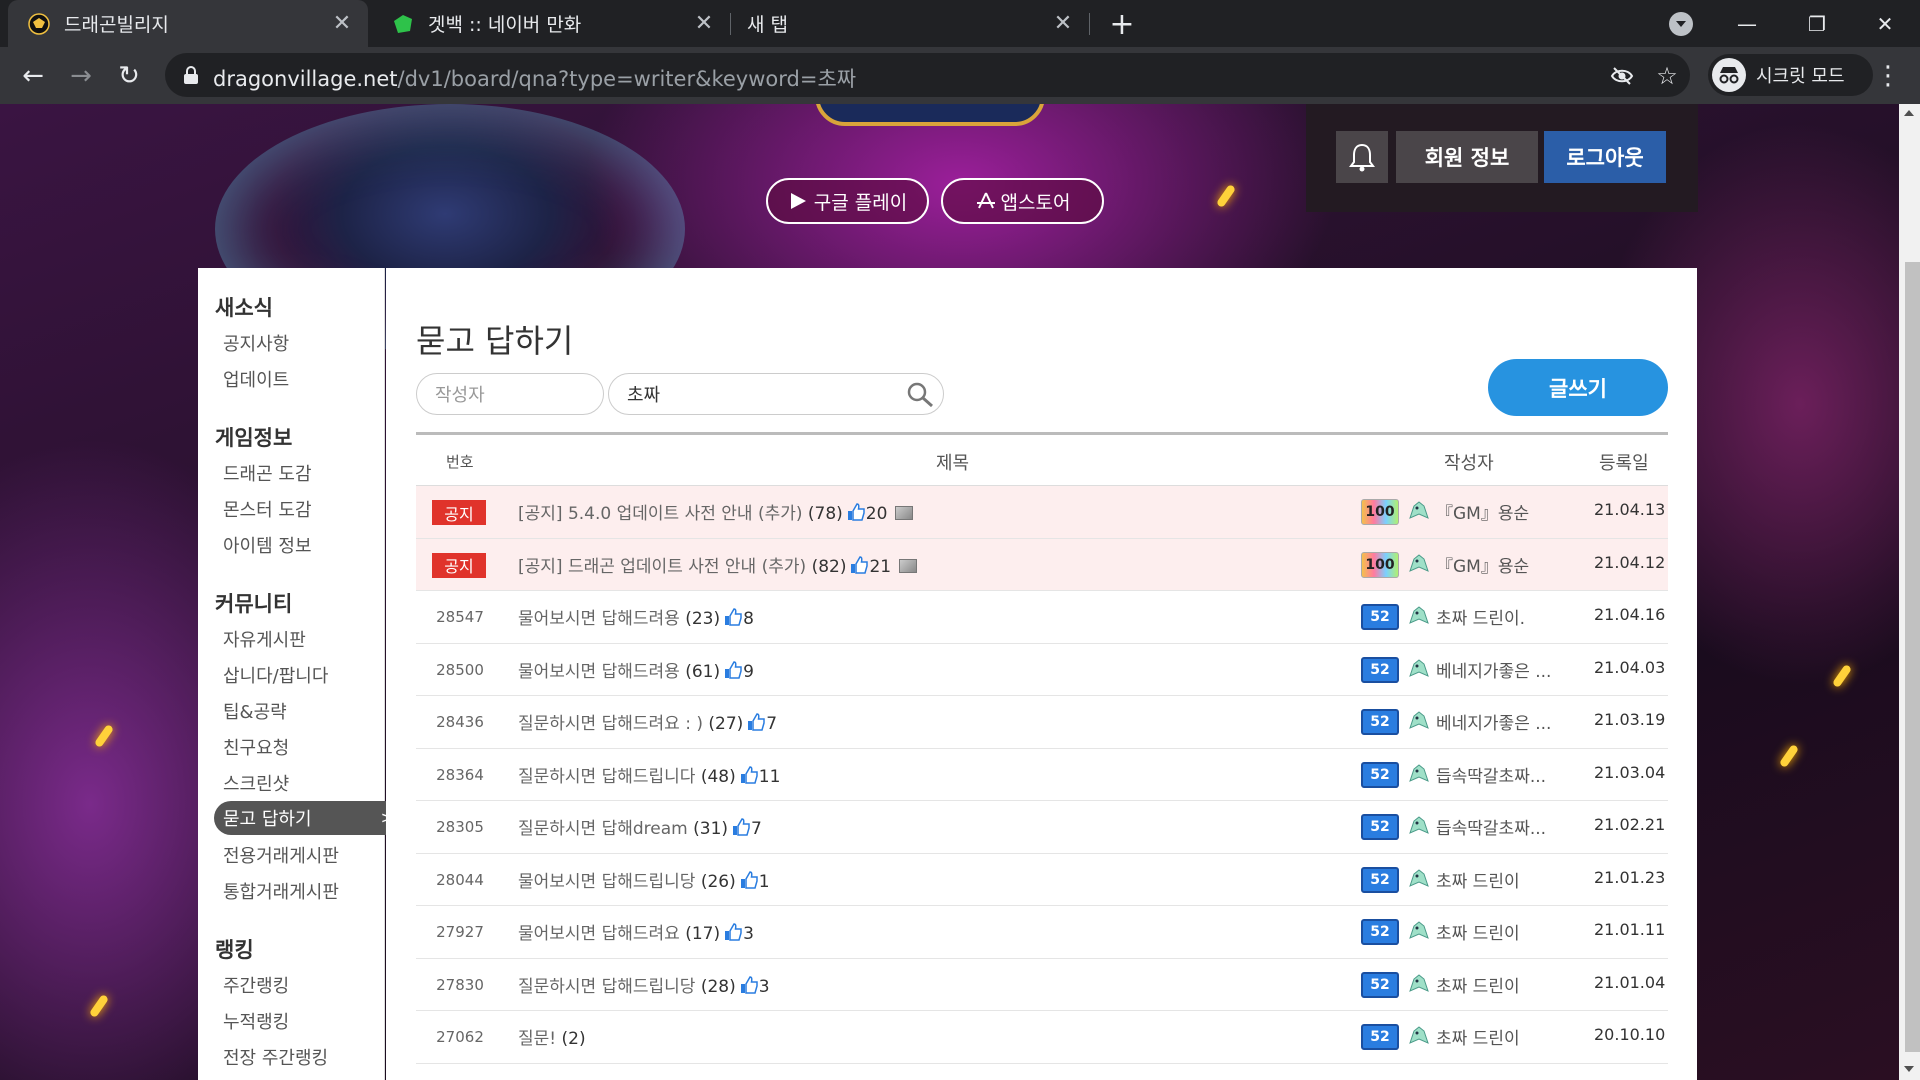 Image resolution: width=1920 pixels, height=1080 pixels. I want to click on back-arrow-icon: ←, so click(33, 76).